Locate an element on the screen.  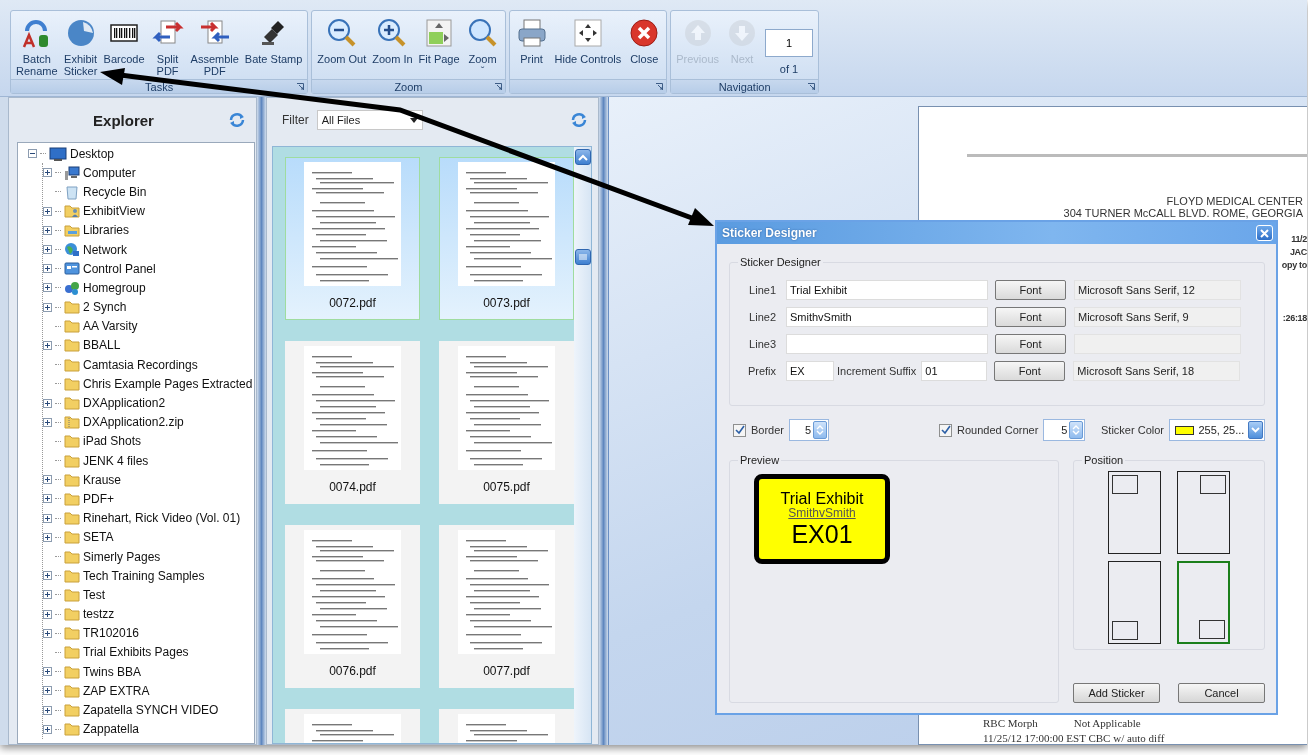
tree-item: Test is located at coordinates (94, 594).